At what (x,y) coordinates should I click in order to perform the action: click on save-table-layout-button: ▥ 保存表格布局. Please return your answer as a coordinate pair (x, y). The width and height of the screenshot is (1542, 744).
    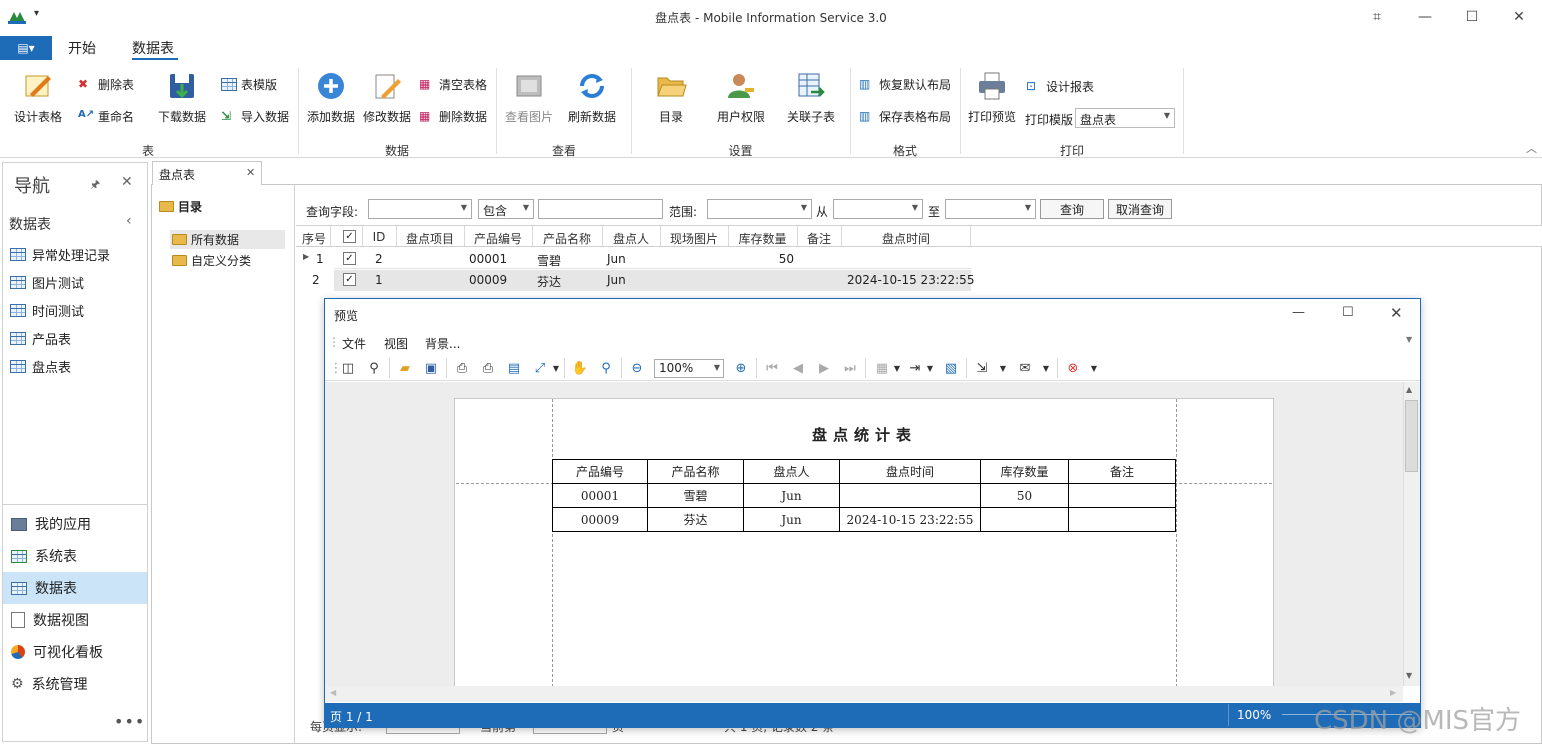
    Looking at the image, I should click on (905, 116).